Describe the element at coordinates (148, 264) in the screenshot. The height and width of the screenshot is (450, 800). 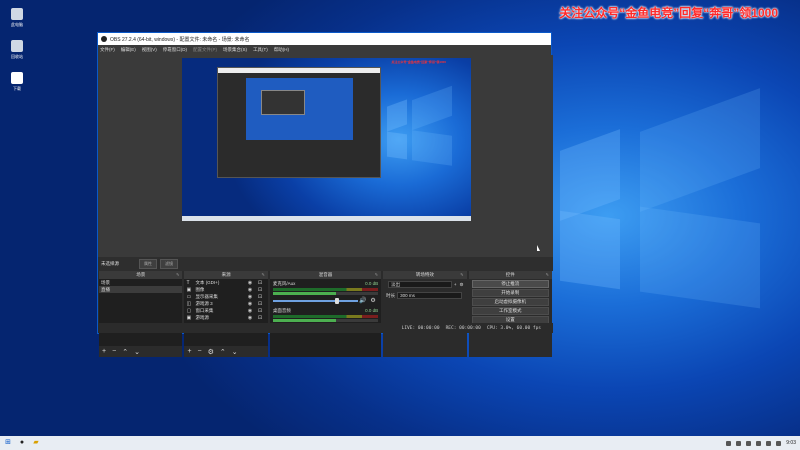
I see `properties-button: 属性` at that location.